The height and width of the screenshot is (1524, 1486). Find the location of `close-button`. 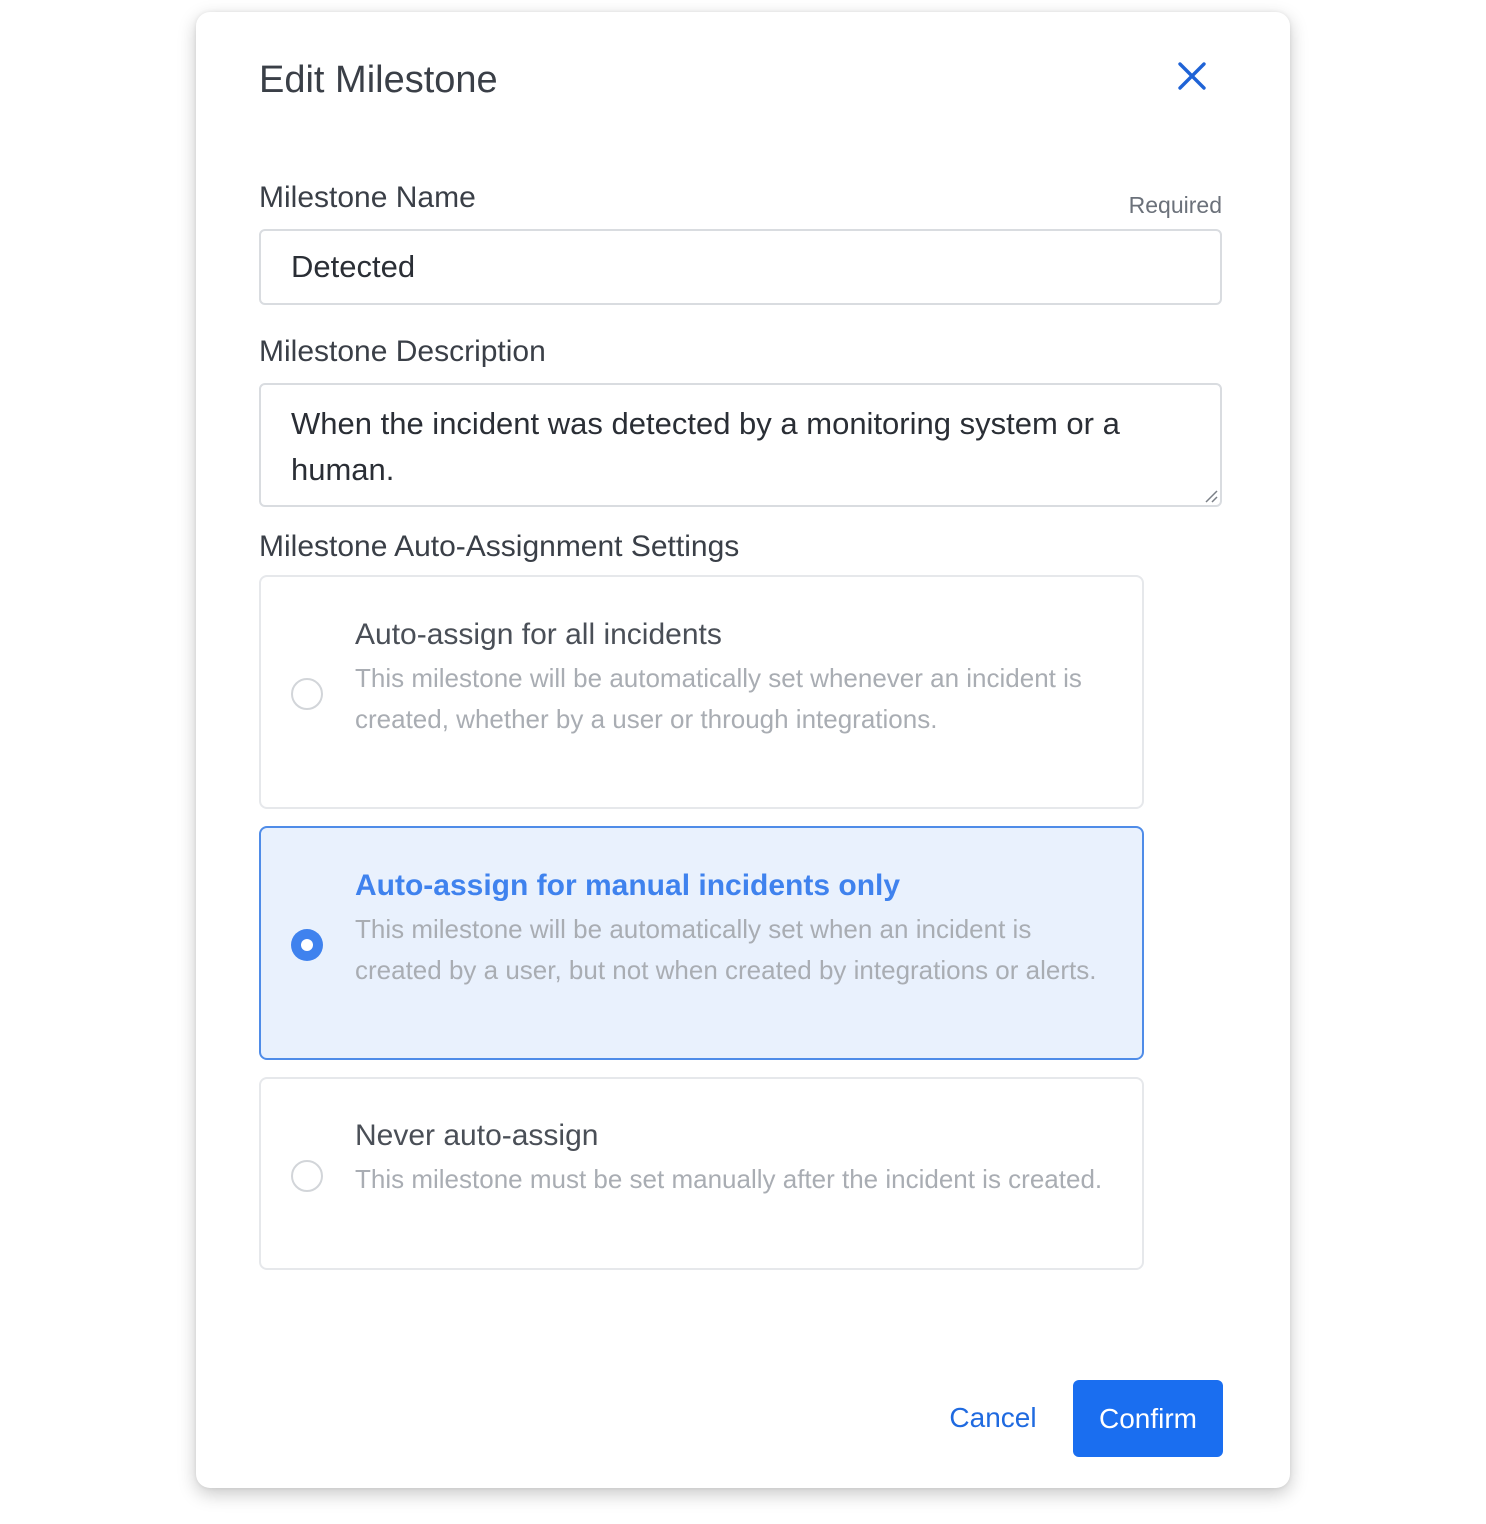

close-button is located at coordinates (1192, 76).